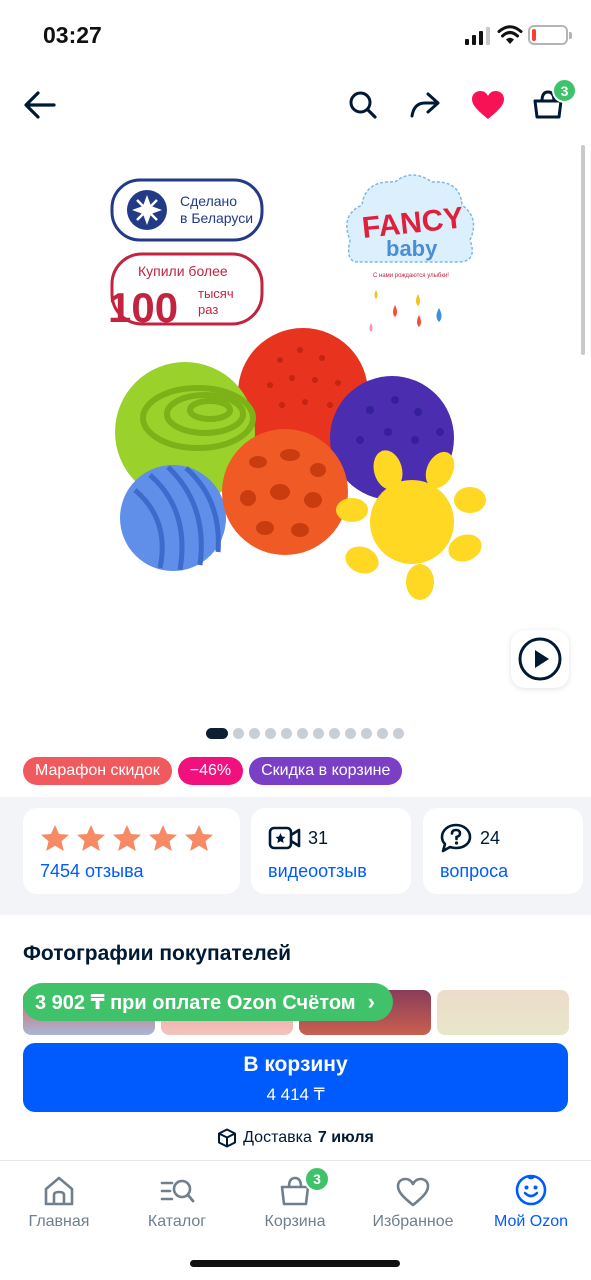  I want to click on tab-my-ozon-label: Мой Ozon, so click(531, 1221).